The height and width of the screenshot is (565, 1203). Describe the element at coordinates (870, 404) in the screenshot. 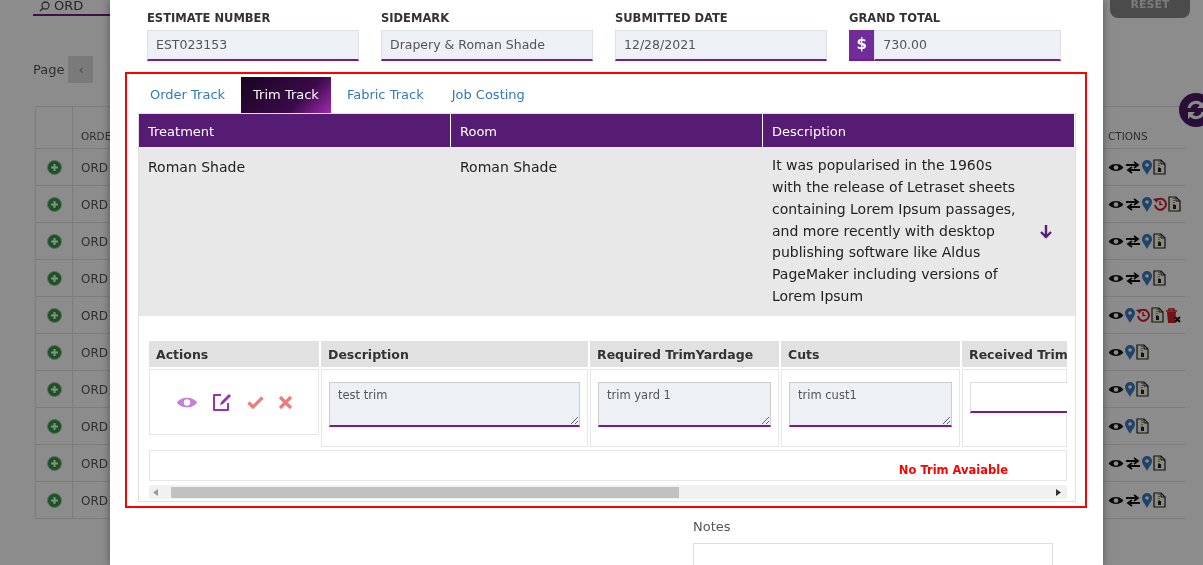

I see `text-area: trim cust1` at that location.